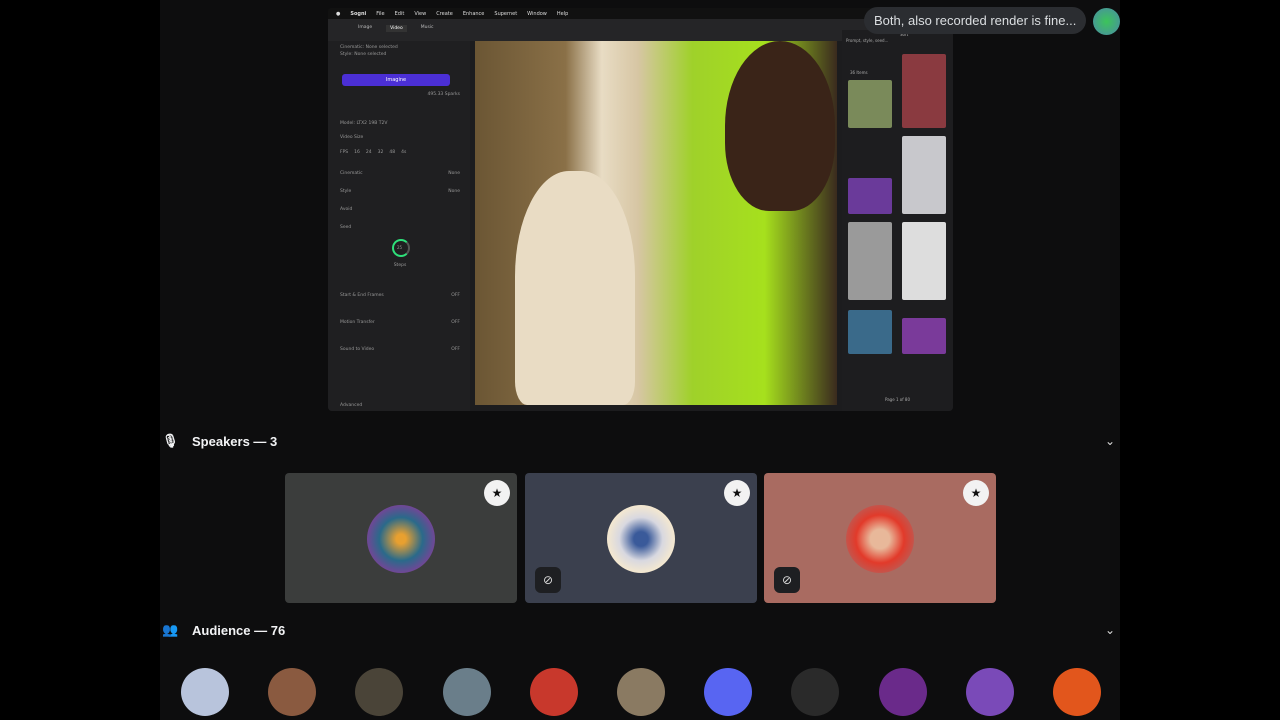 This screenshot has height=720, width=1280. Describe the element at coordinates (400, 152) in the screenshot. I see `fps-row: FPS 16 24 32 48 4s` at that location.